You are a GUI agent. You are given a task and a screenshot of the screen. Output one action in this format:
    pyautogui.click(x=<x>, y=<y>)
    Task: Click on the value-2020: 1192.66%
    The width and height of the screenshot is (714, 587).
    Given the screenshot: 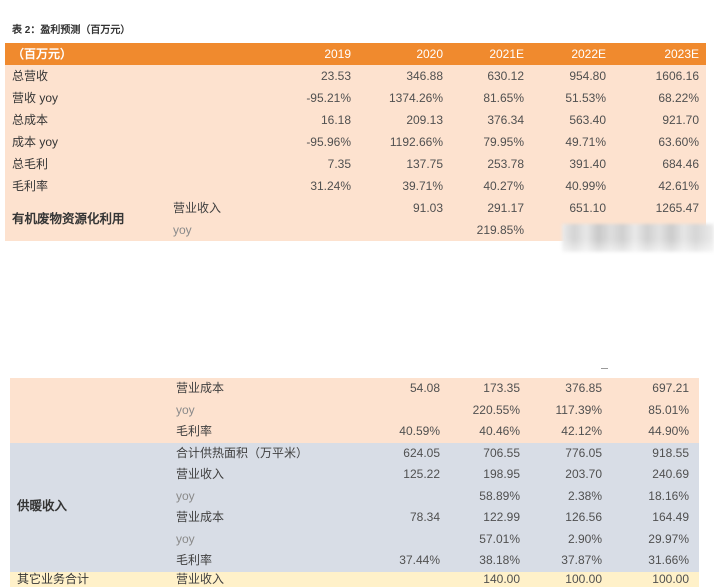 What is the action you would take?
    pyautogui.click(x=404, y=142)
    